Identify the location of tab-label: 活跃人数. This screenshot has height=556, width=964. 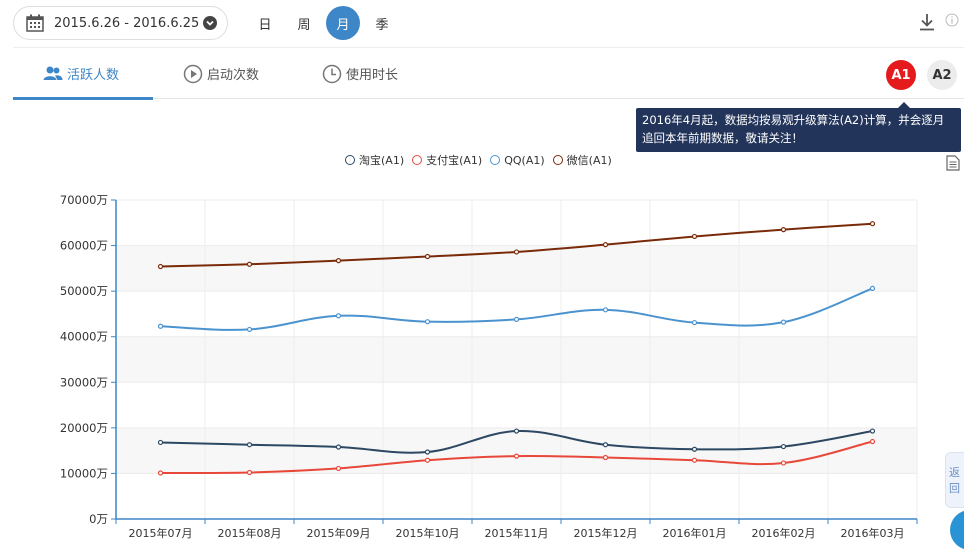
(93, 75).